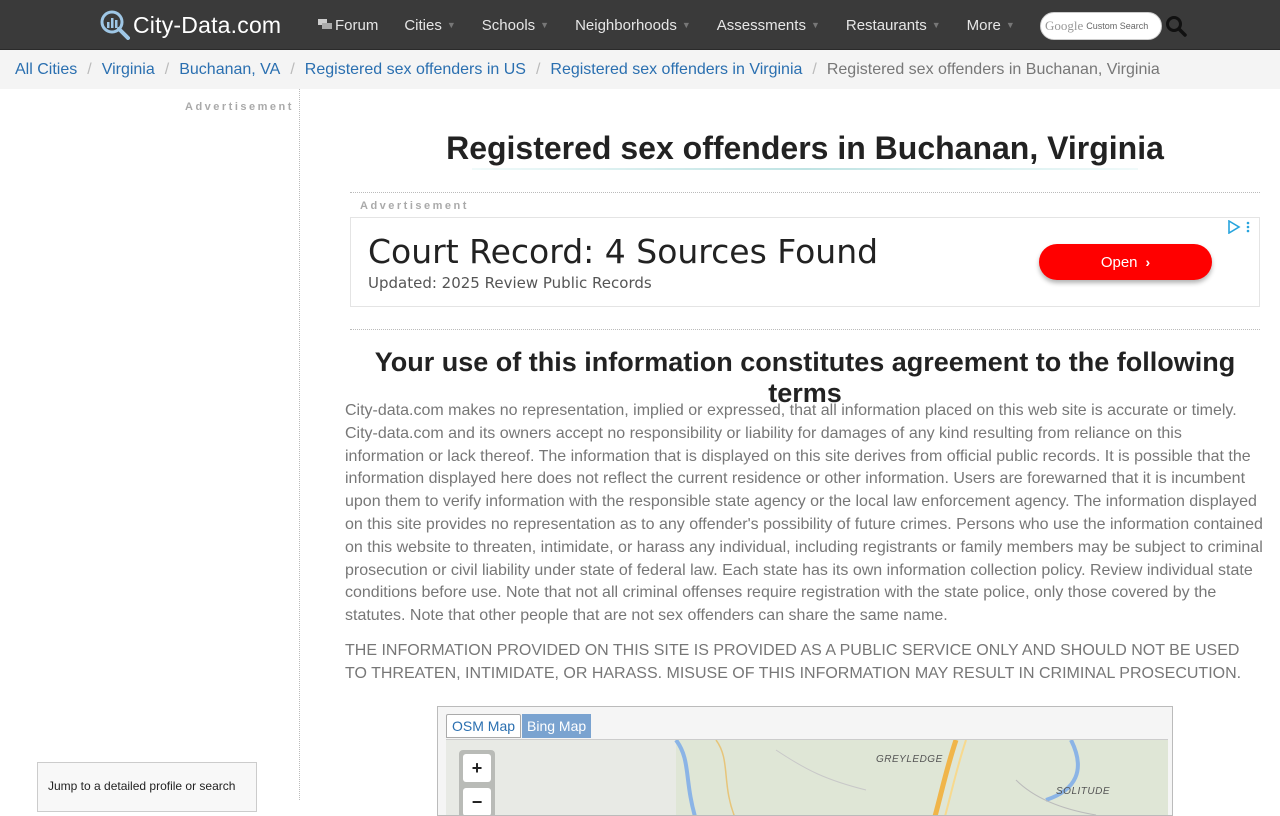  What do you see at coordinates (676, 70) in the screenshot?
I see `breadcrumb-offenders-virginia: Registered sex offenders in Virginia` at bounding box center [676, 70].